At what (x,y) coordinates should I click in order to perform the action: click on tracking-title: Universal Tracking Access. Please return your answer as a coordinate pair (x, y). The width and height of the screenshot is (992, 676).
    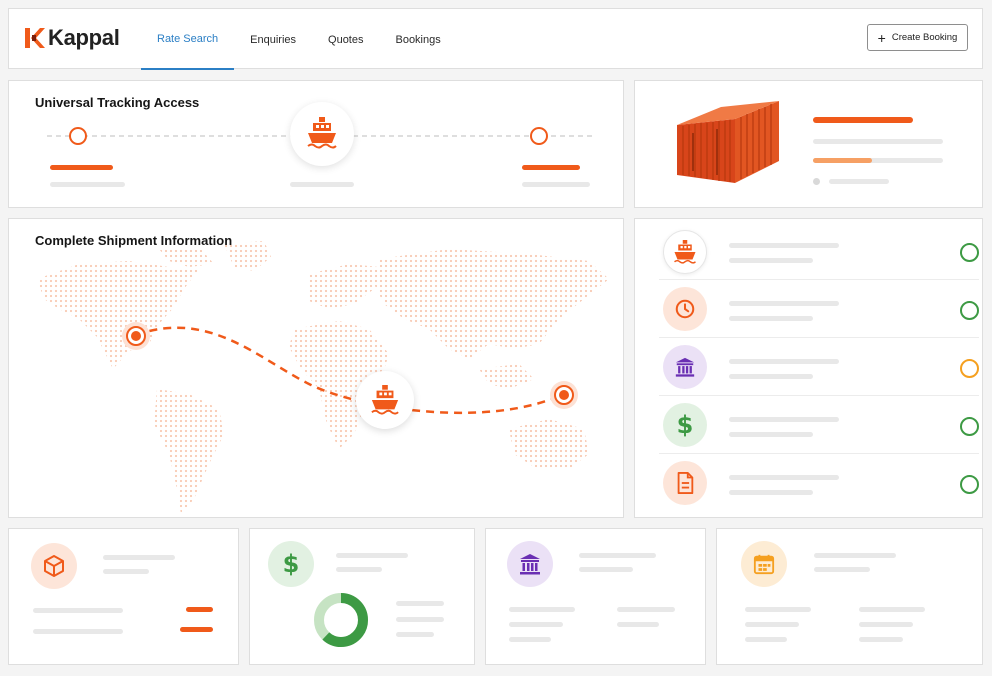
    Looking at the image, I should click on (117, 102).